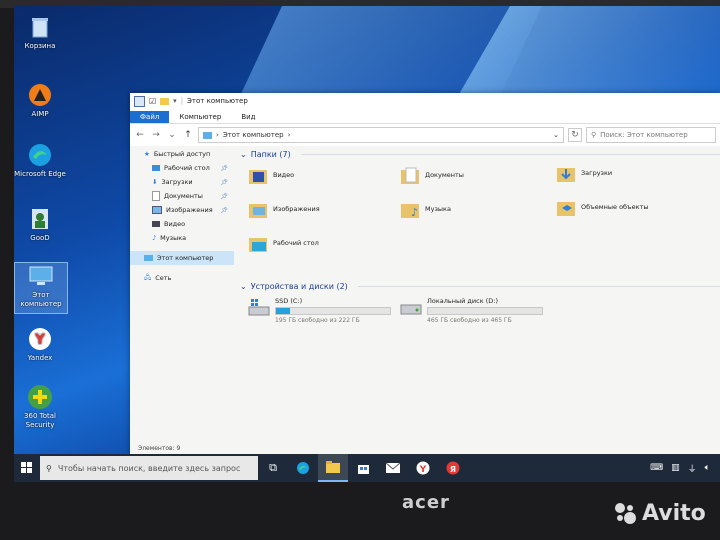 The image size is (720, 540). Describe the element at coordinates (188, 135) in the screenshot. I see `up-arrow-icon: ↑` at that location.